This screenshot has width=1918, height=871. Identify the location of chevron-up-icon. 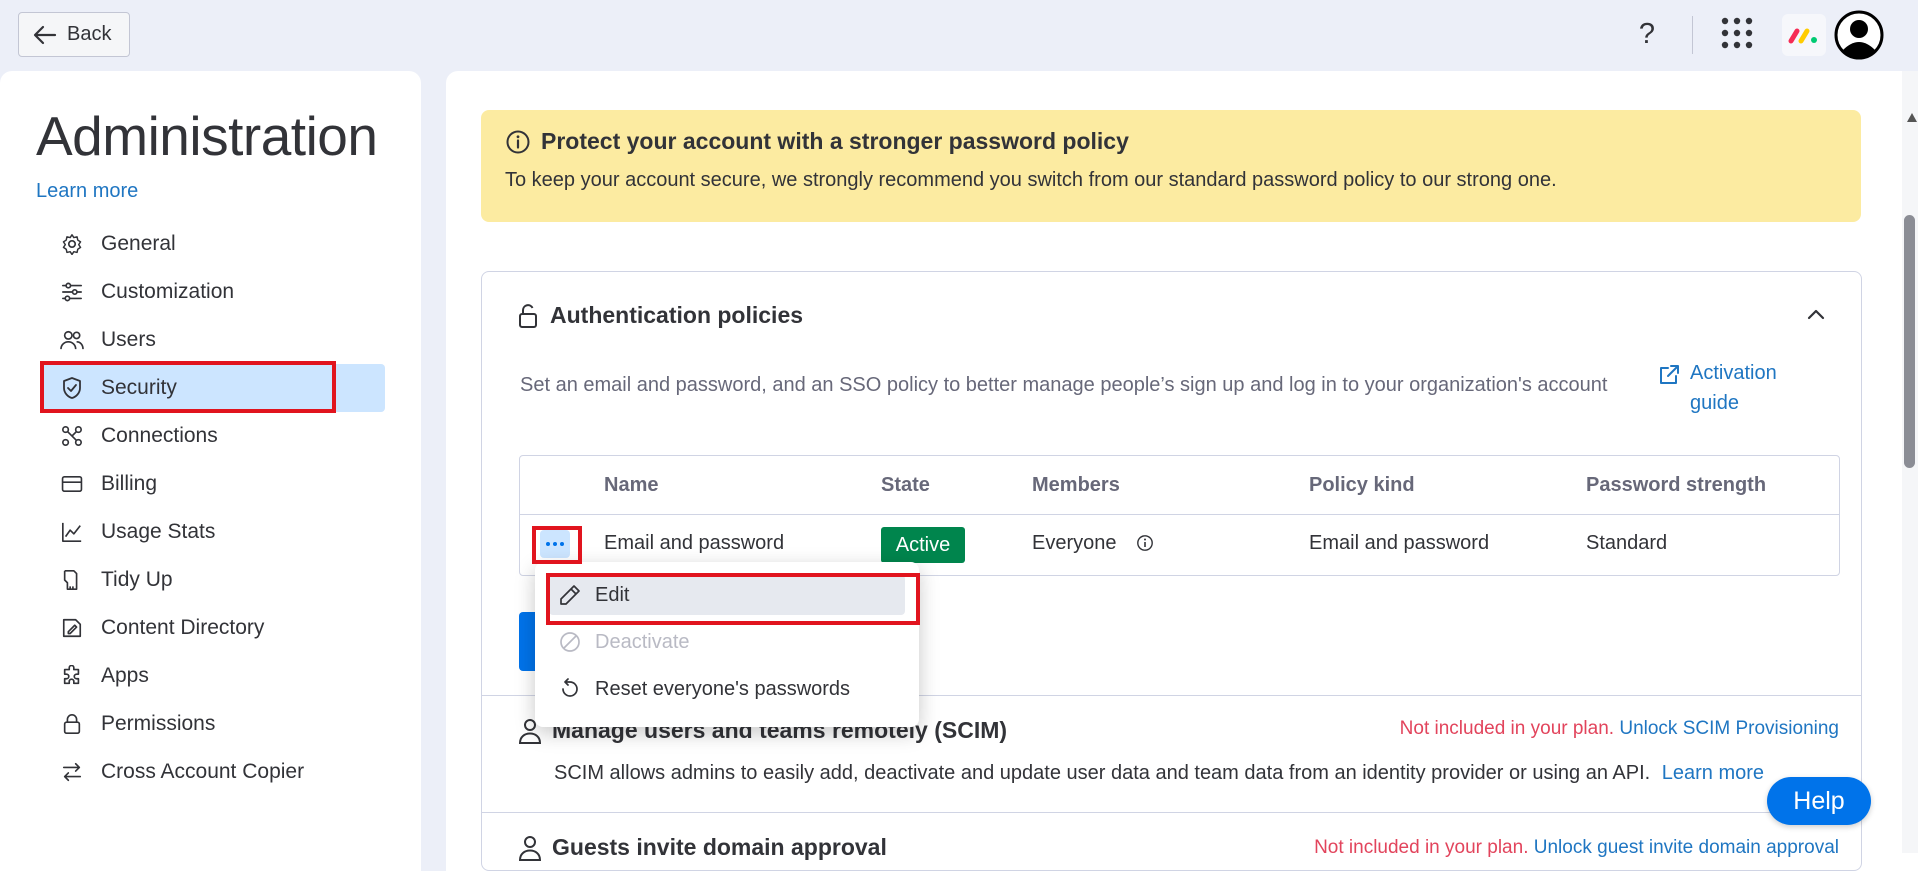
(1816, 314).